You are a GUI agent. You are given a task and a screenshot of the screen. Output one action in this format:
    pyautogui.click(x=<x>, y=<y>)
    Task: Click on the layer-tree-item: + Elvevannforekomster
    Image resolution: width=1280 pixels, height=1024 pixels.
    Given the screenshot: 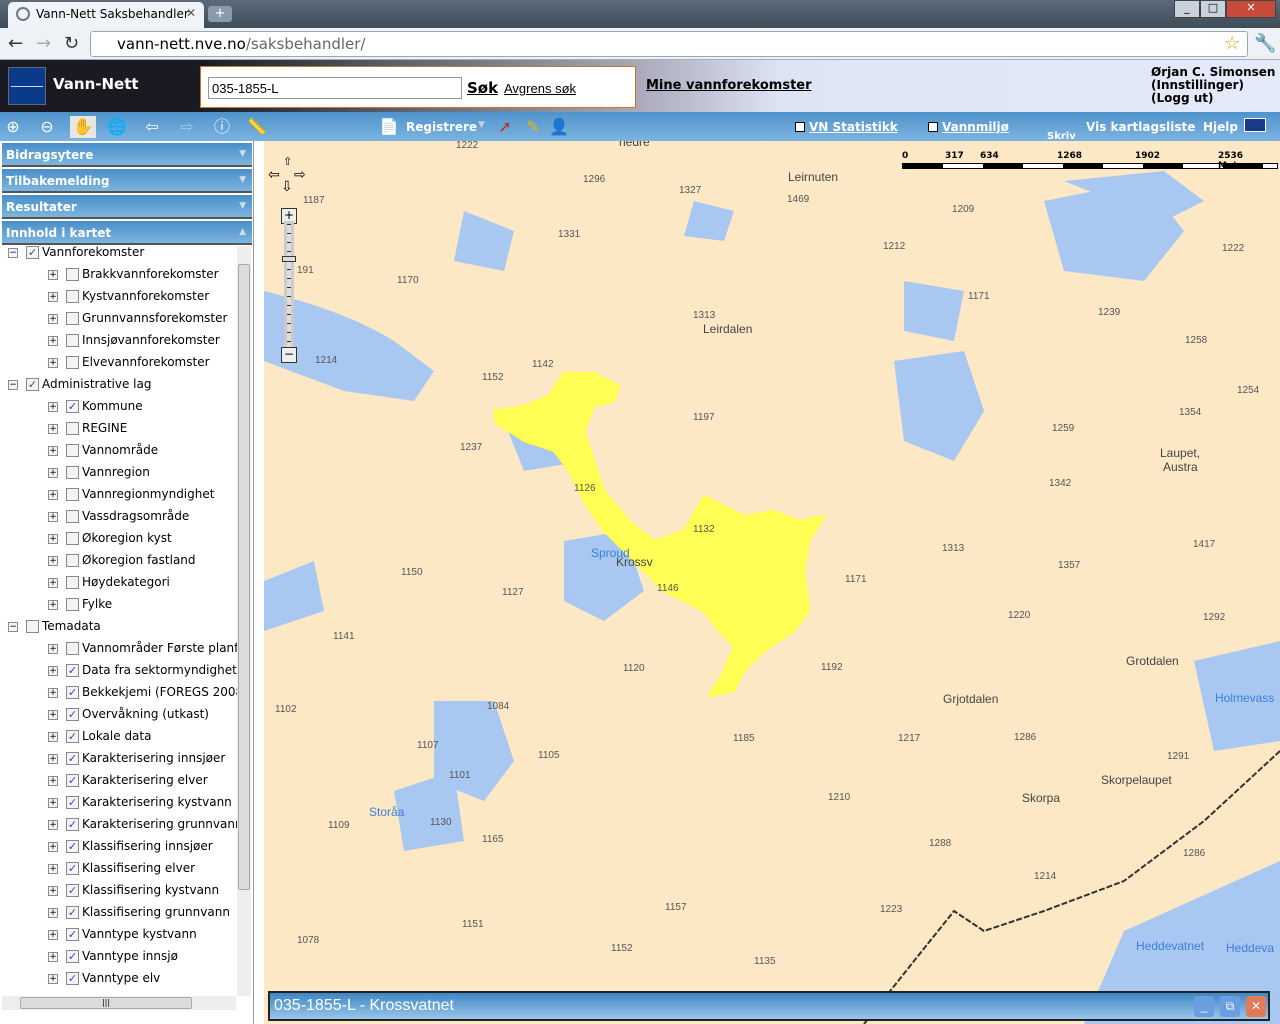 What is the action you would take?
    pyautogui.click(x=120, y=365)
    